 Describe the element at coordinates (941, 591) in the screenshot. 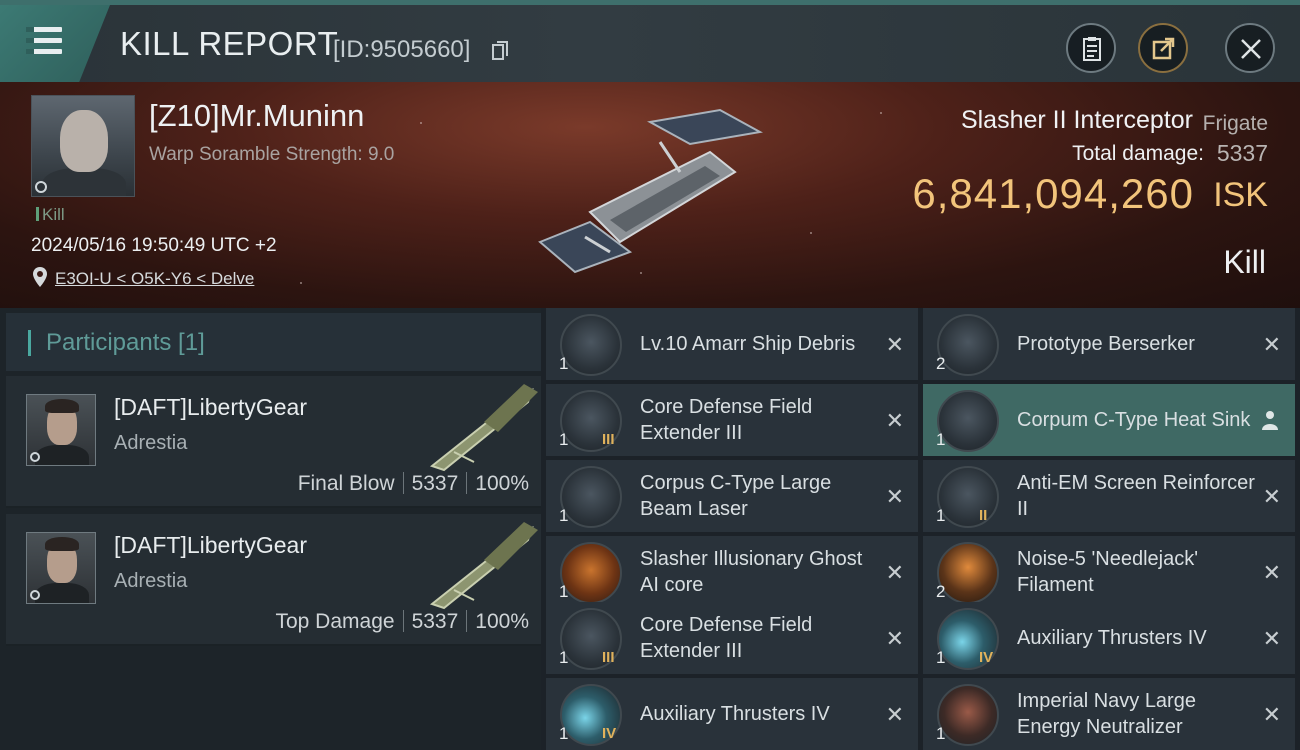

I see `item-quantity: 2` at that location.